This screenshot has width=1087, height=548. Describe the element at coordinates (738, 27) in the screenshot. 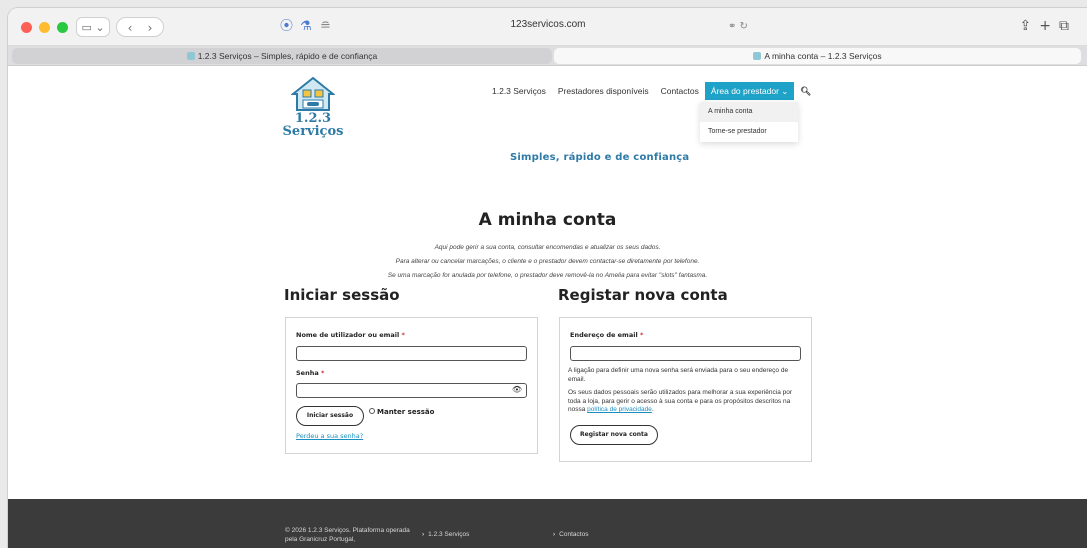

I see `translate-icon: ⚭ ↻` at that location.